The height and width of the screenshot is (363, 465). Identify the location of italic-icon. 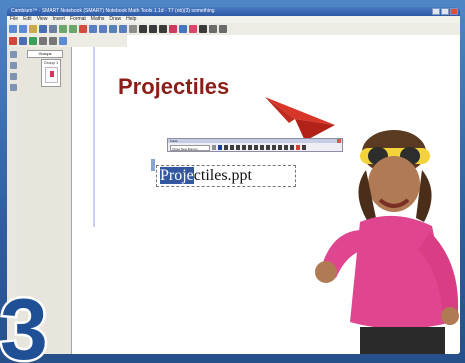
(232, 147).